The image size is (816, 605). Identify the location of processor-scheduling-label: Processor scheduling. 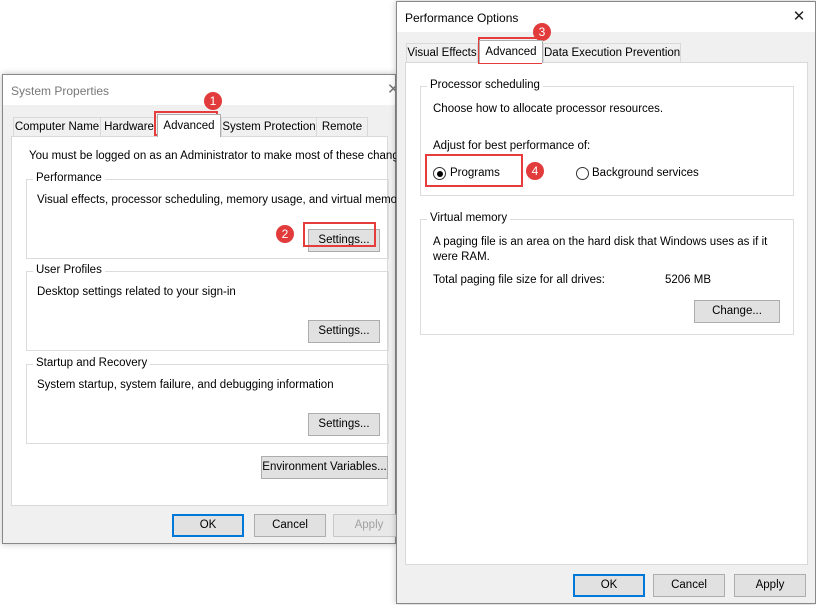
(485, 85).